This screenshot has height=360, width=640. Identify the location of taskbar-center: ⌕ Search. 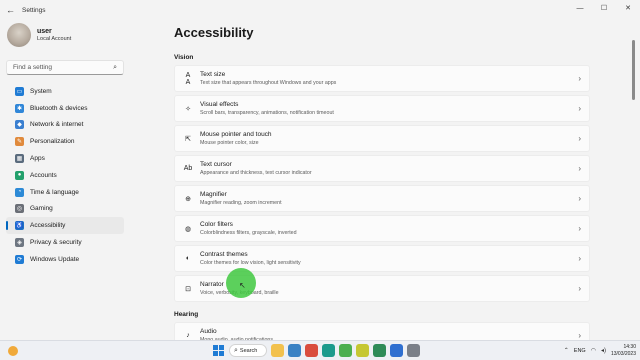
(316, 350).